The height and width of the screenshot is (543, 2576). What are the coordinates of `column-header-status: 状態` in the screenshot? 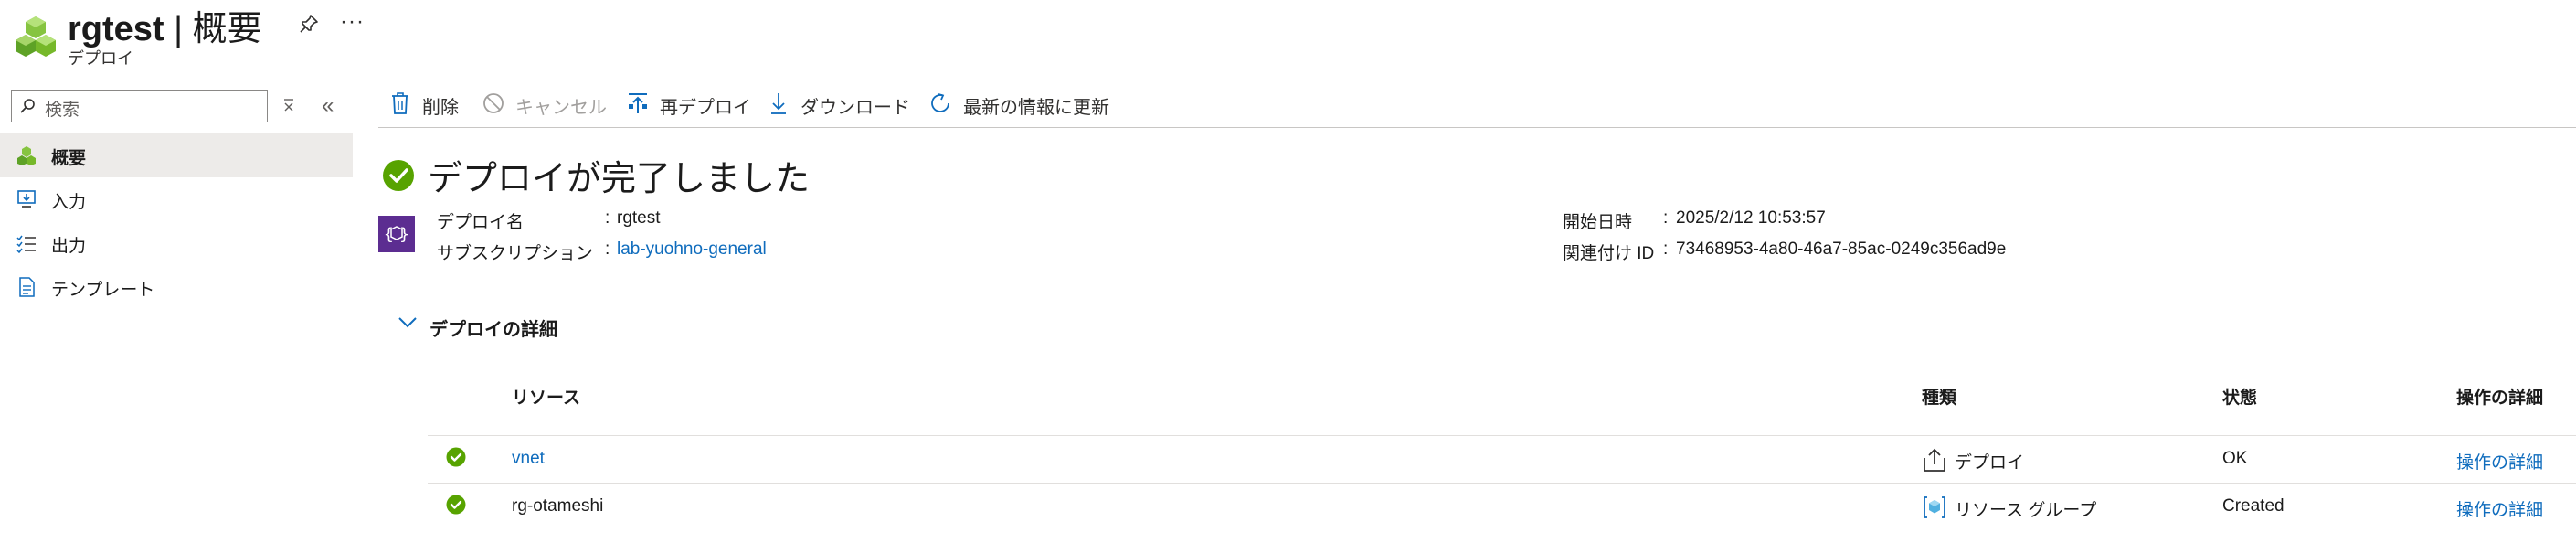 It's located at (2240, 399).